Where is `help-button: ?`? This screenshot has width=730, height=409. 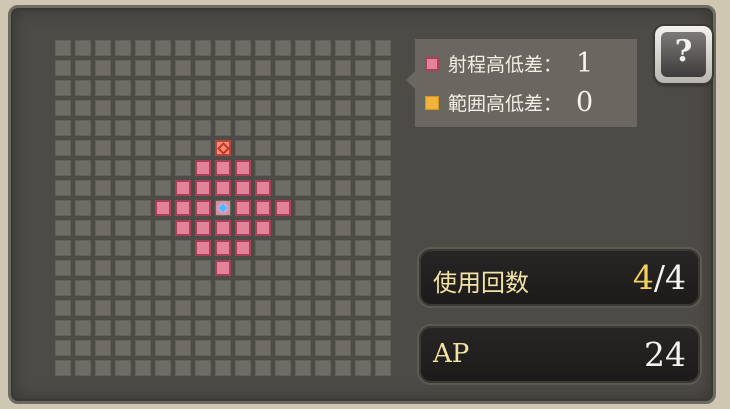
help-button: ? is located at coordinates (683, 54).